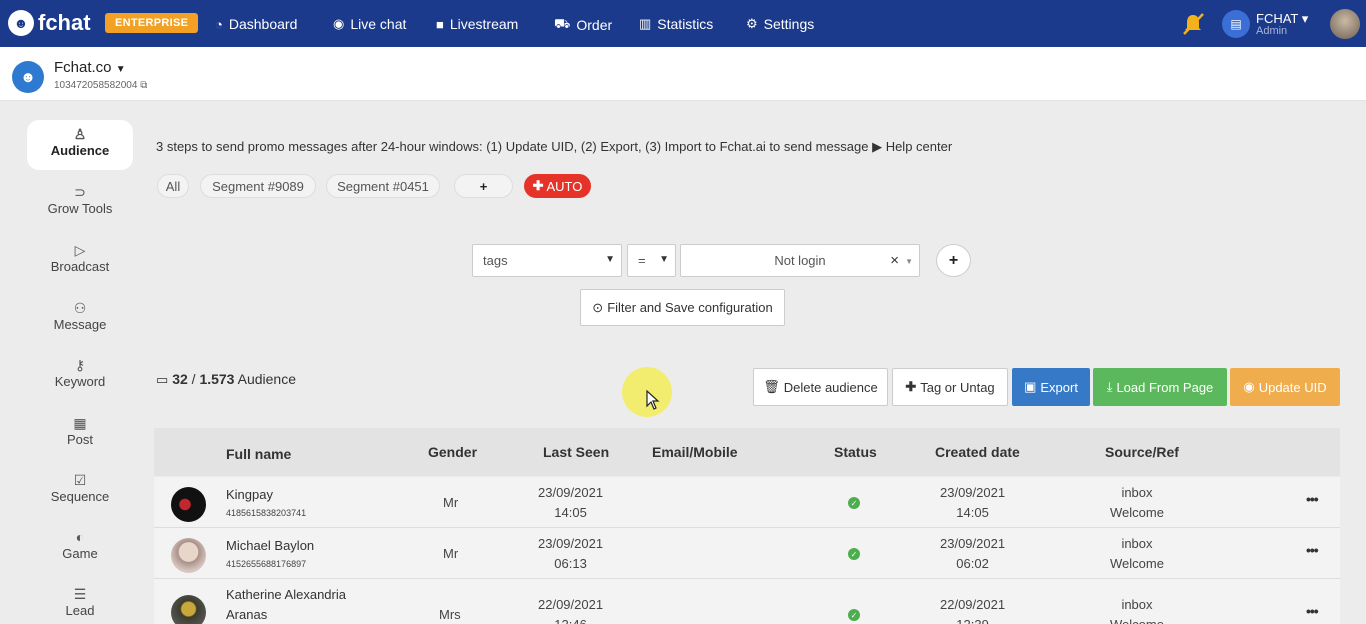 The image size is (1366, 624). I want to click on row-last-seen: 23/09/2021 14:05, so click(570, 503).